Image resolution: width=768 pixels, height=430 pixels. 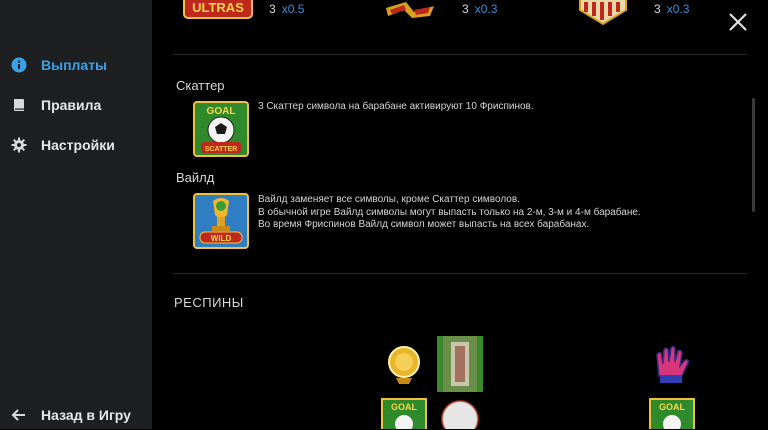 I want to click on close-button, so click(x=738, y=22).